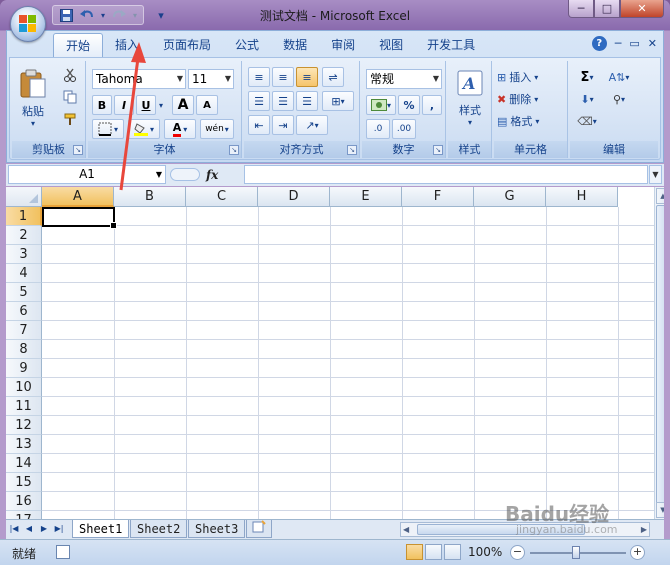  What do you see at coordinates (150, 197) in the screenshot?
I see `column-header-b: B` at bounding box center [150, 197].